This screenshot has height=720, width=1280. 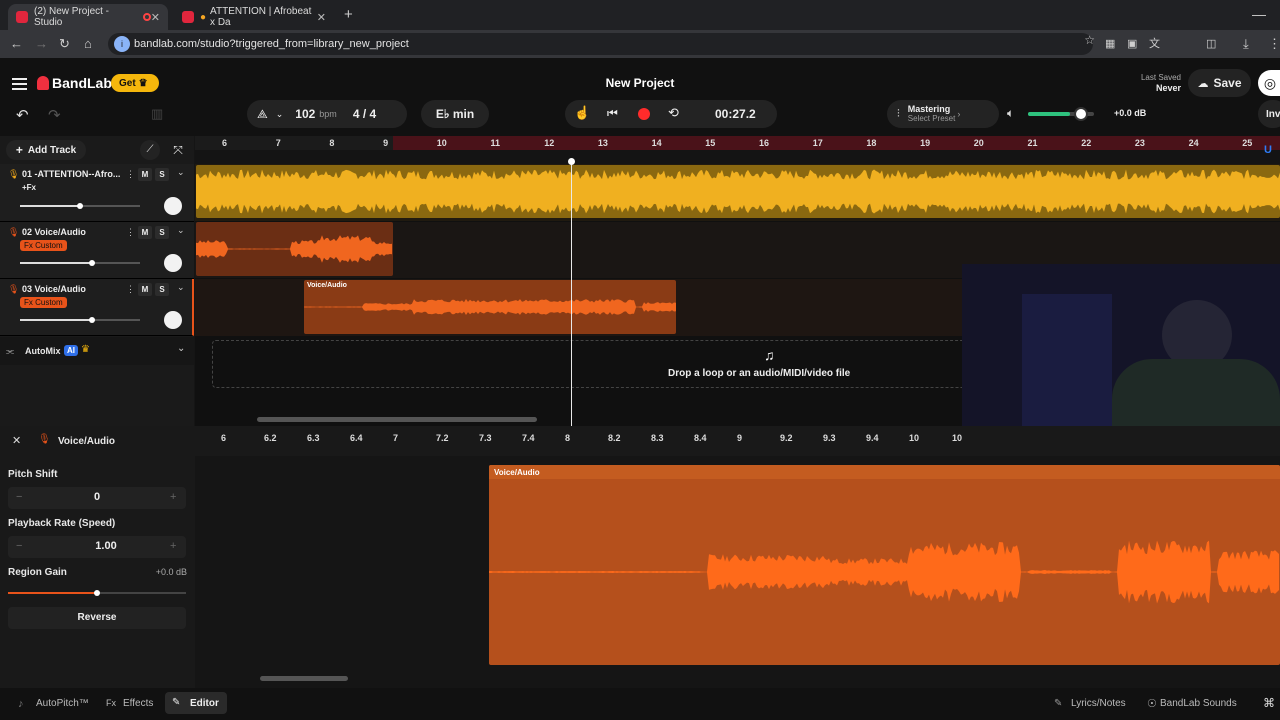 What do you see at coordinates (97, 250) in the screenshot?
I see `track-header: 🎙︎ 02 Voice/Audio ⋮ M S ⌄ Fx Custom` at bounding box center [97, 250].